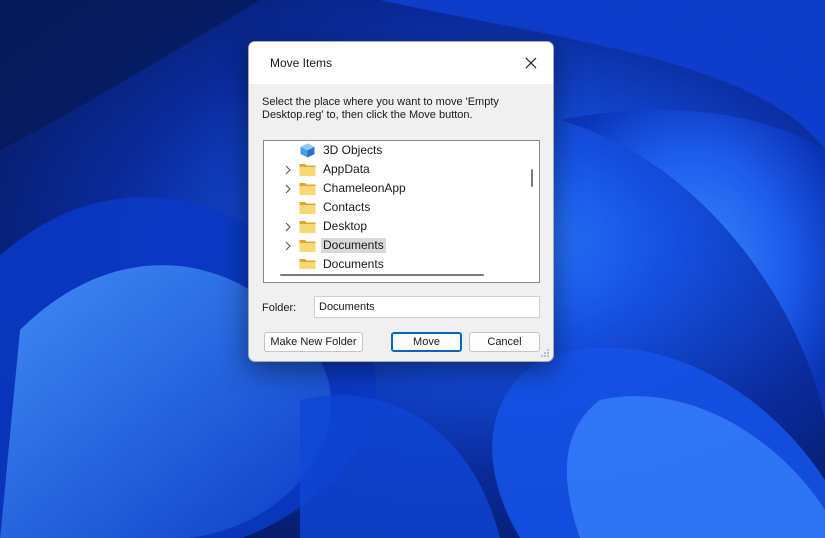 The height and width of the screenshot is (538, 825). Describe the element at coordinates (396, 245) in the screenshot. I see `tree-item-documents: Documents` at that location.